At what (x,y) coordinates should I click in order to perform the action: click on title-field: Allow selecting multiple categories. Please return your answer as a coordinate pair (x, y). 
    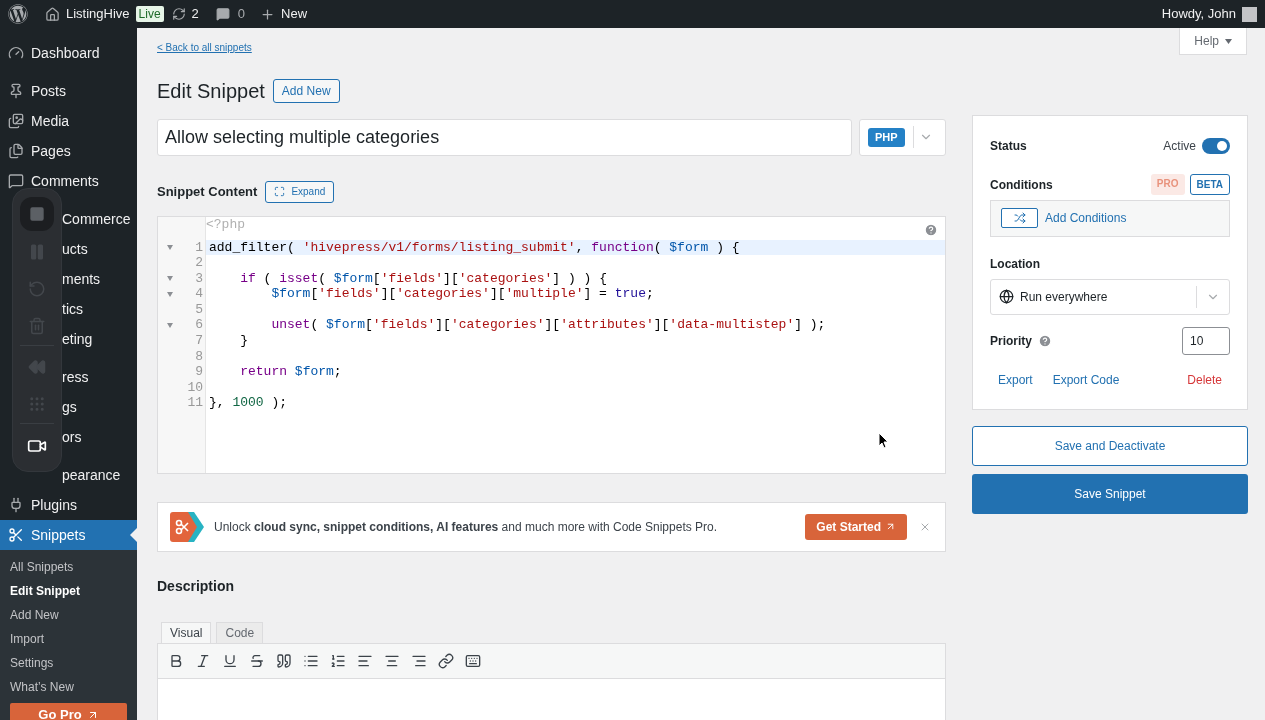
    Looking at the image, I should click on (504, 137).